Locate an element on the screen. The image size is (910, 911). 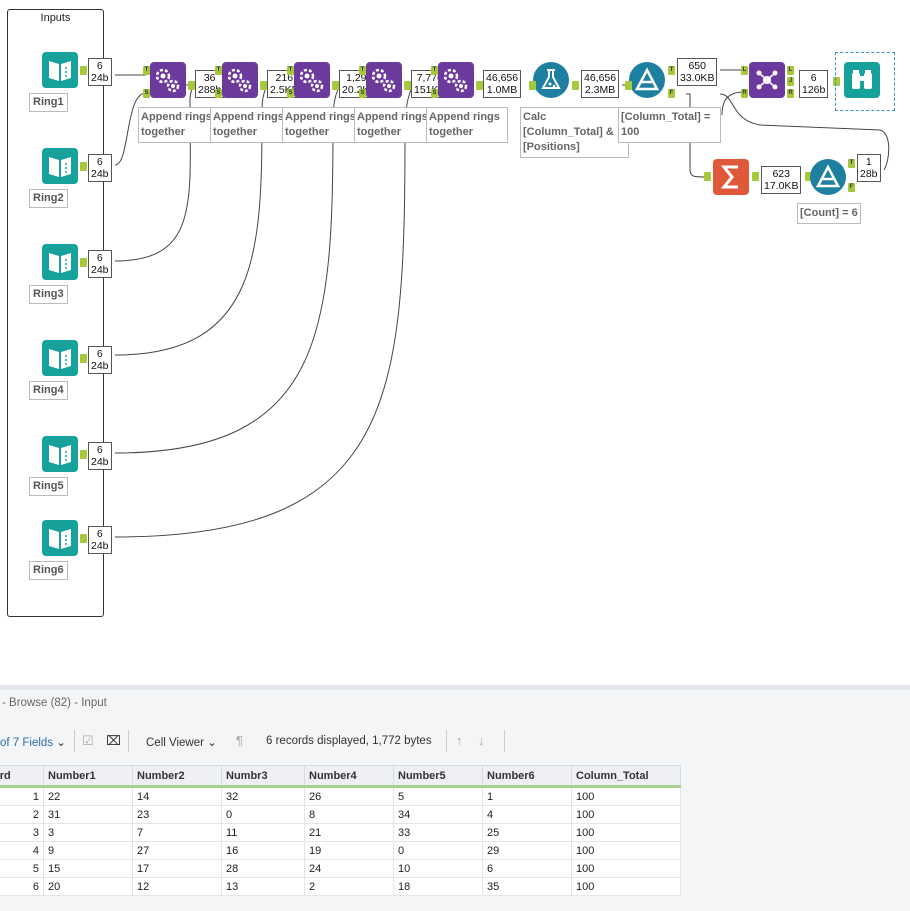
table-cell: 20 is located at coordinates (88, 886).